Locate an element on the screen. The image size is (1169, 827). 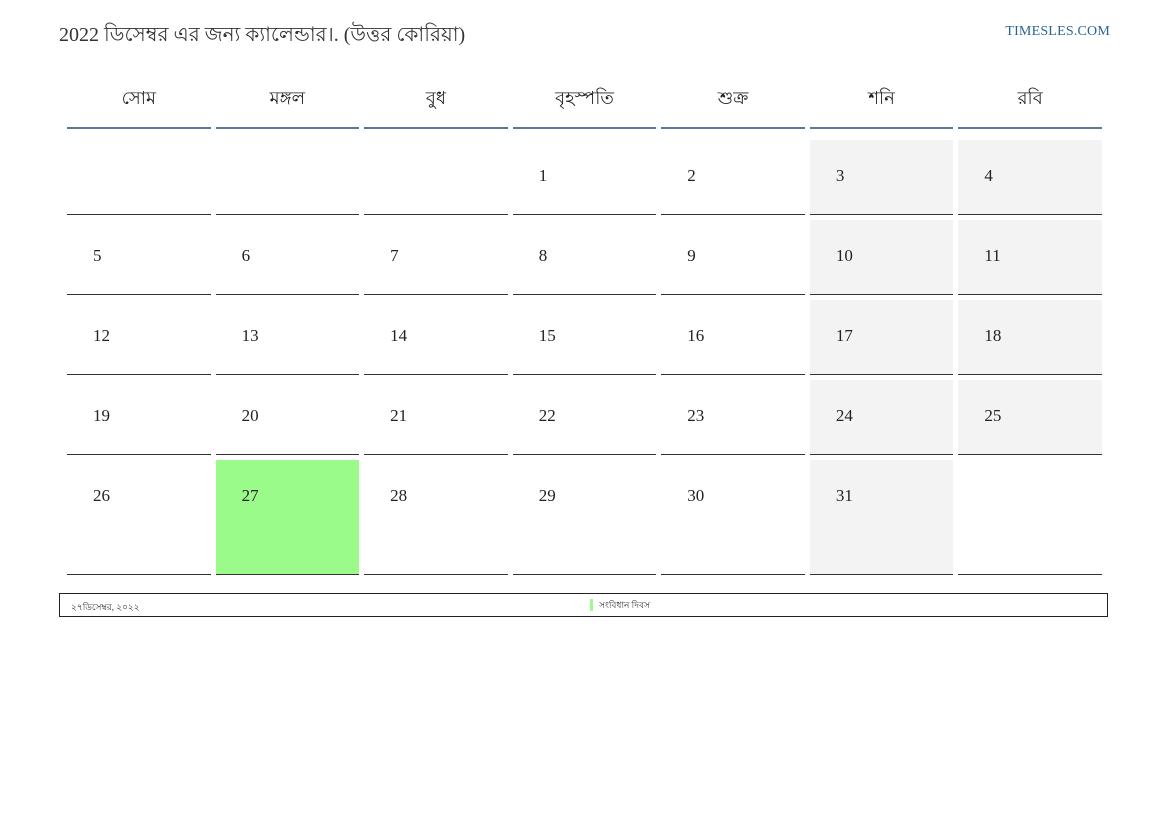
day-number: 14 is located at coordinates (399, 335).